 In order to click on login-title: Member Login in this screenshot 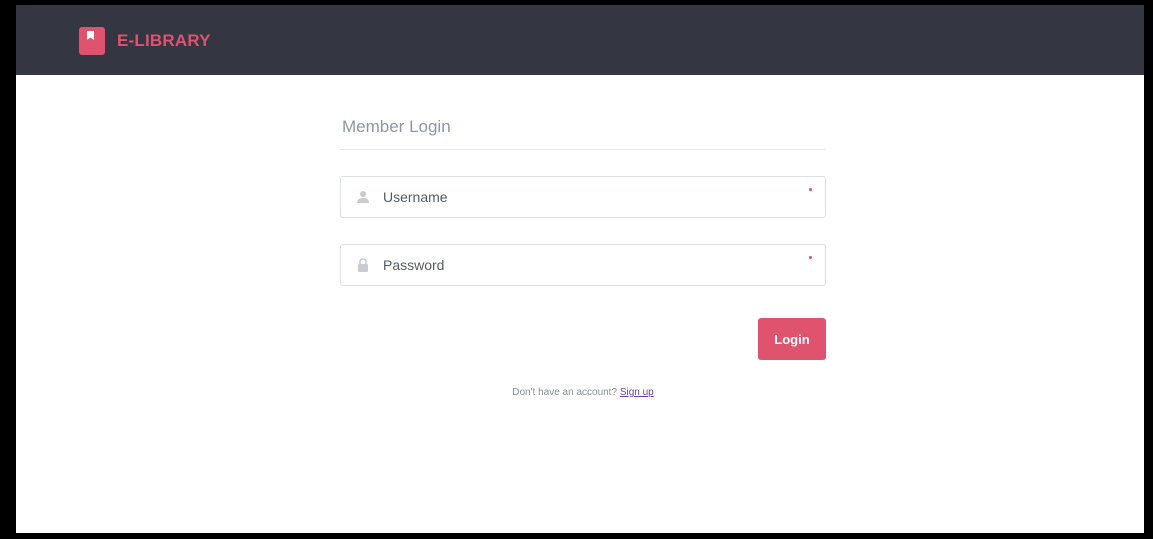, I will do `click(583, 133)`.